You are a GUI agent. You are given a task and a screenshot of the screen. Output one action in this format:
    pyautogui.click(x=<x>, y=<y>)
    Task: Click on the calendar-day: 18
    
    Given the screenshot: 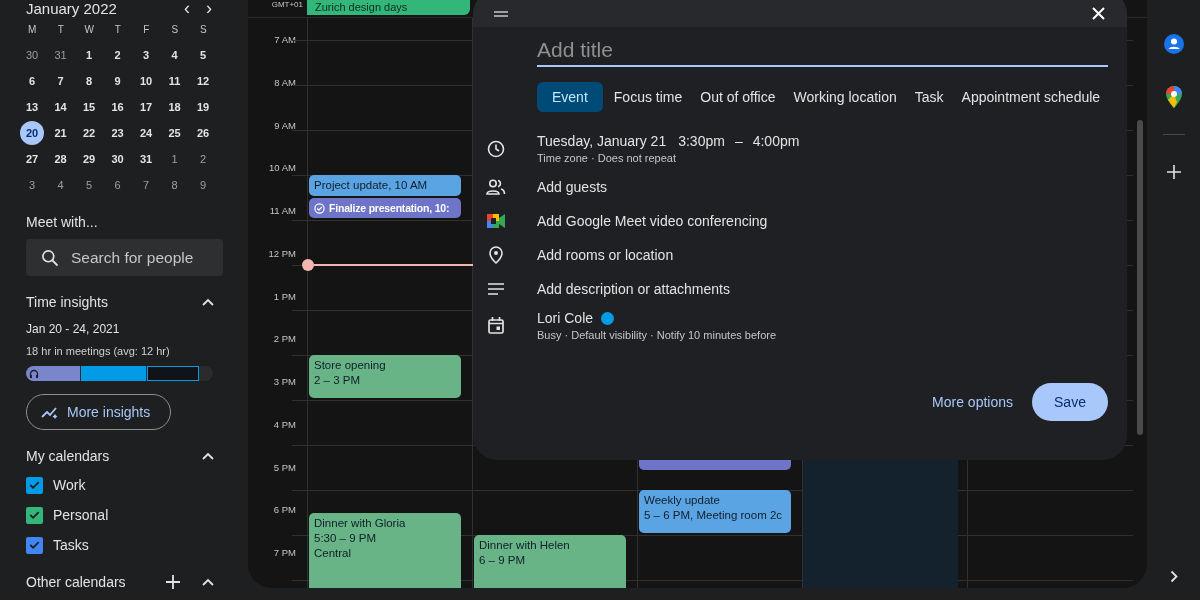 What is the action you would take?
    pyautogui.click(x=174, y=107)
    